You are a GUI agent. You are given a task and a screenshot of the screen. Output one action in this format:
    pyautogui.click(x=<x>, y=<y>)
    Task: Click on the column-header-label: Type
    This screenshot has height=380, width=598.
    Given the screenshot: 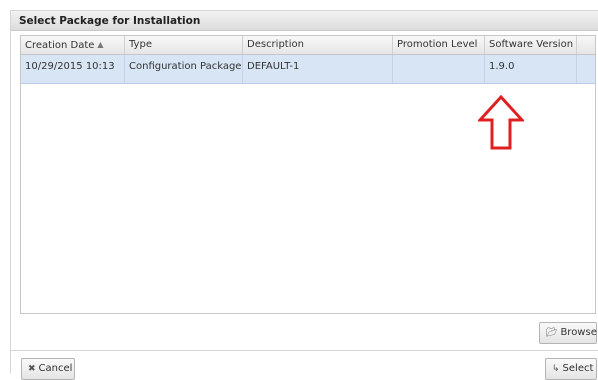 What is the action you would take?
    pyautogui.click(x=140, y=44)
    